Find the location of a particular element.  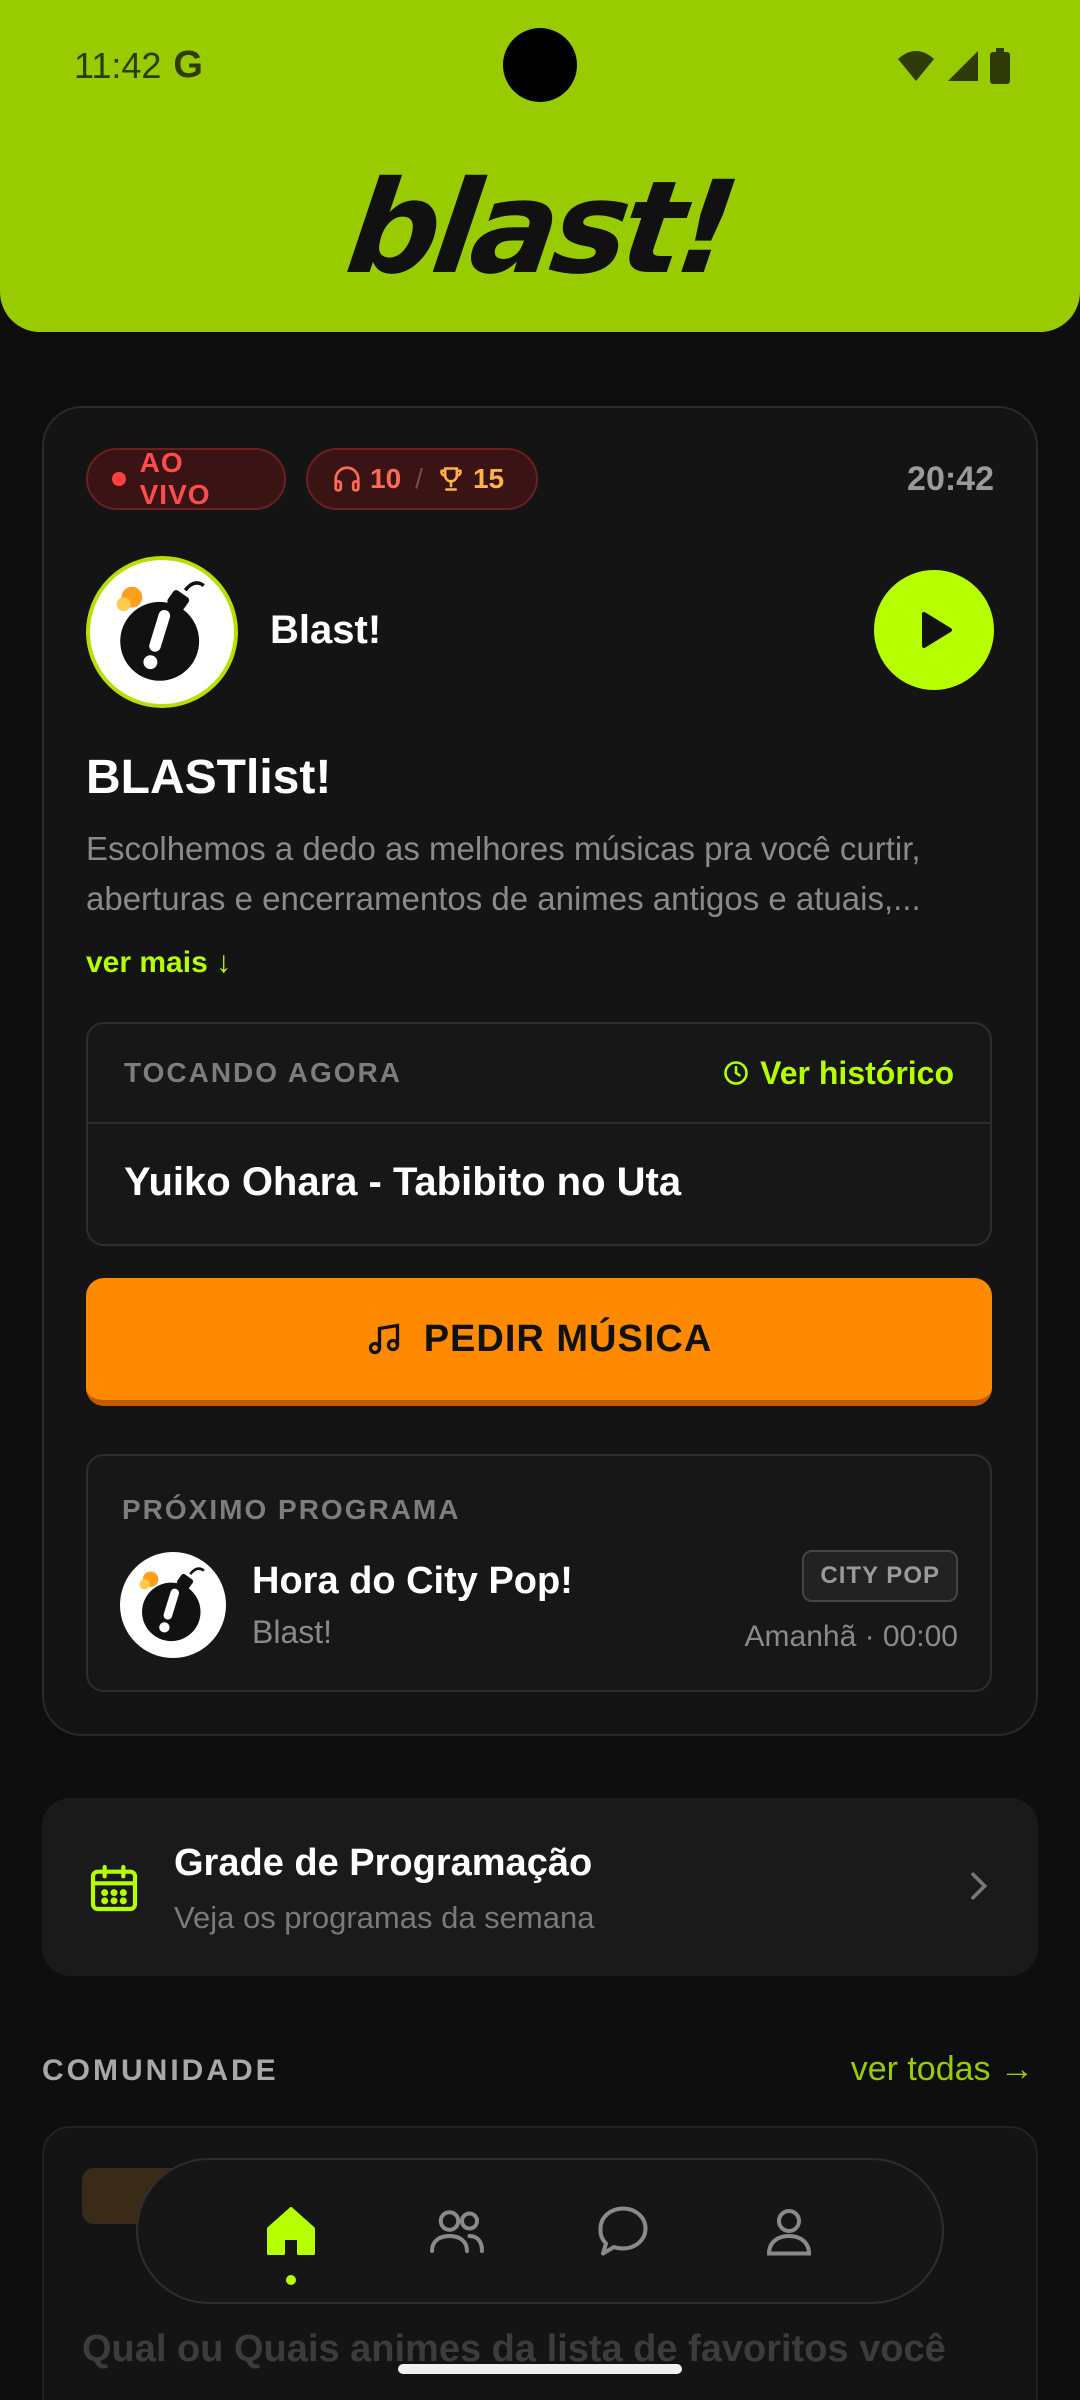

profile-icon is located at coordinates (789, 2232).